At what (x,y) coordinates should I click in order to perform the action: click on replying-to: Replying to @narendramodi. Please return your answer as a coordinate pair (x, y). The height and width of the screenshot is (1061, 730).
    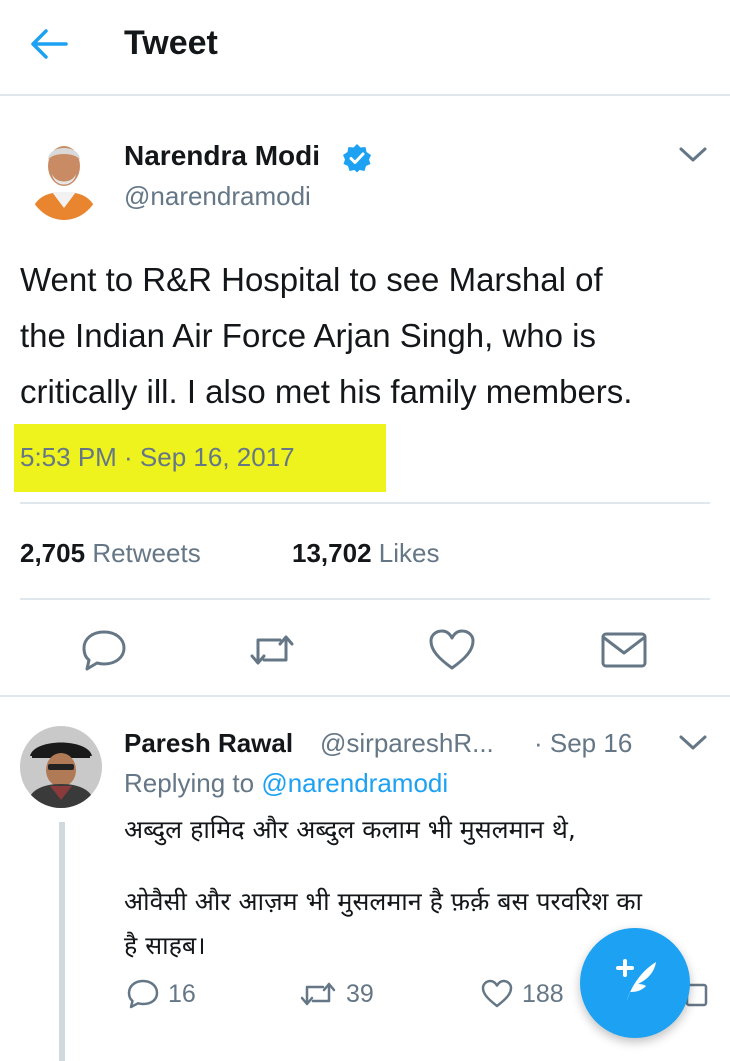
    Looking at the image, I should click on (286, 783).